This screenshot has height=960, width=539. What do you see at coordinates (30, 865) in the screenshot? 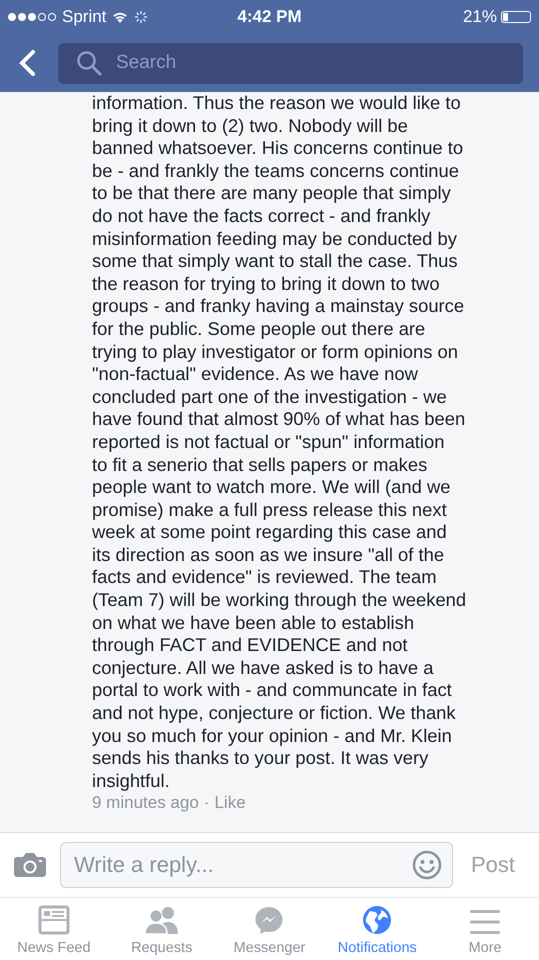
I see `camera-icon` at bounding box center [30, 865].